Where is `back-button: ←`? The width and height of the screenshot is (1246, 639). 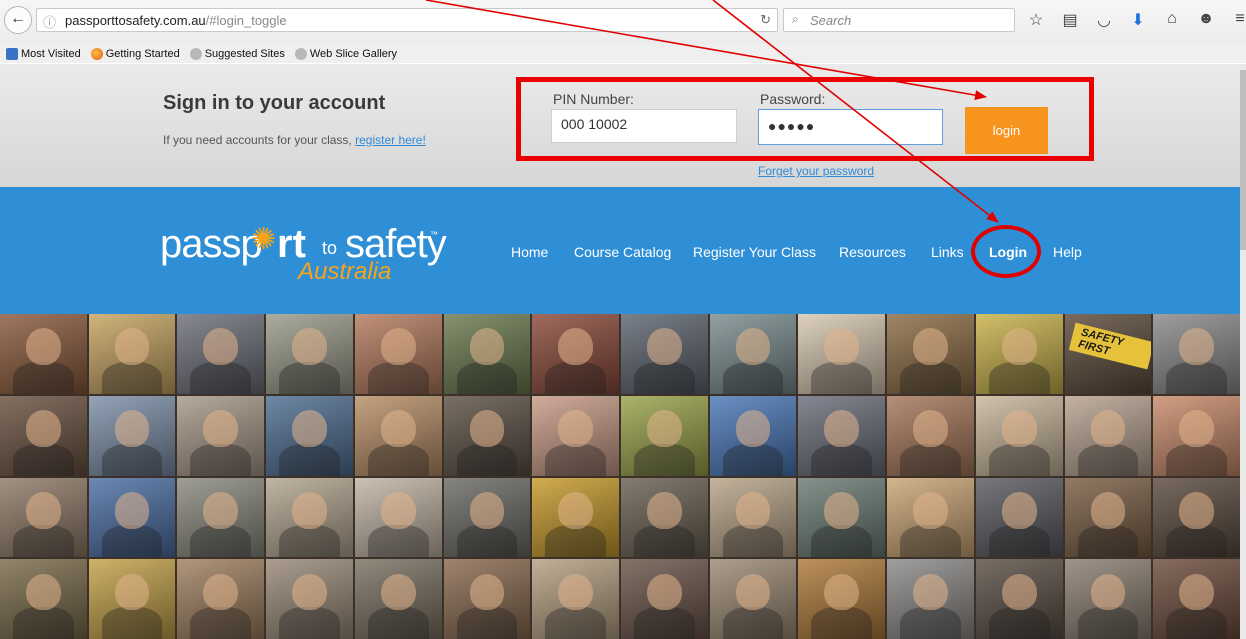
back-button: ← is located at coordinates (18, 20).